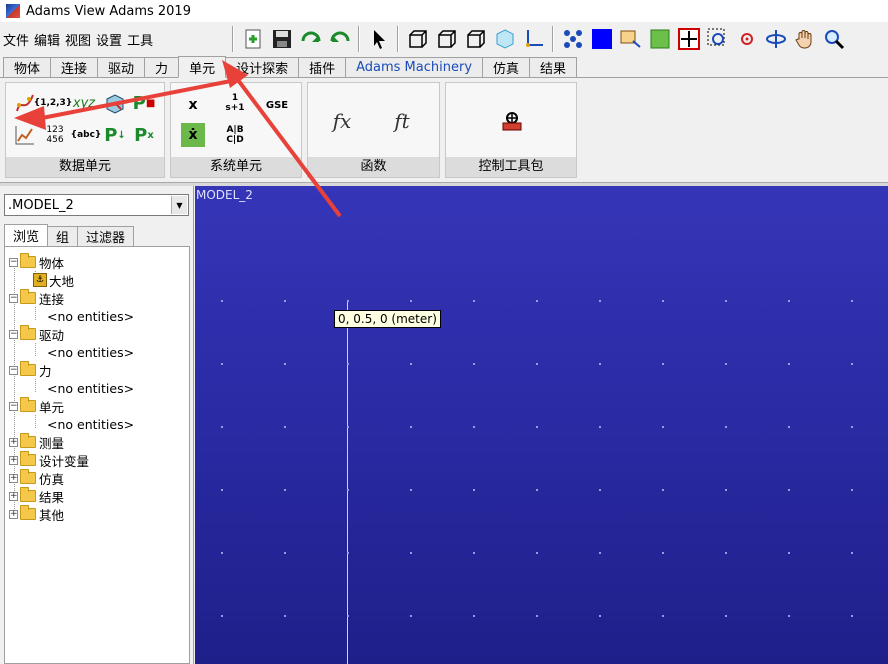  What do you see at coordinates (97, 514) in the screenshot?
I see `tree-node-other: + 其他` at bounding box center [97, 514].